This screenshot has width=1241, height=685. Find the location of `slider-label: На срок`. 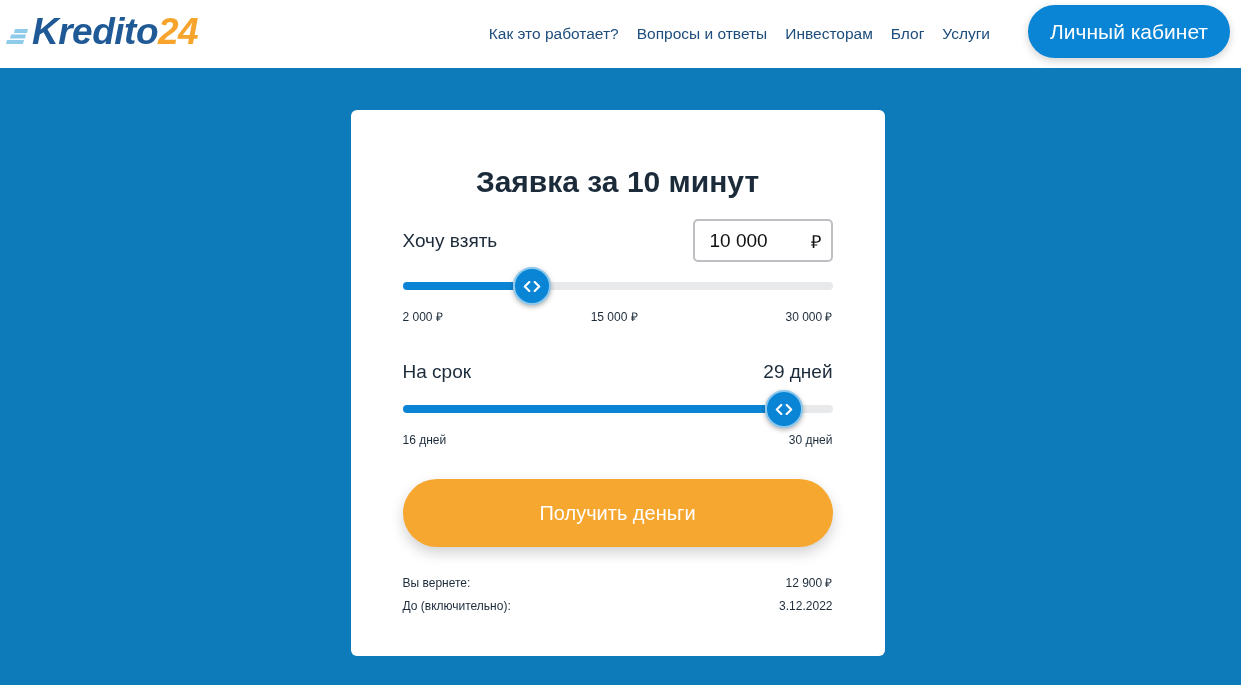

slider-label: На срок is located at coordinates (436, 372).